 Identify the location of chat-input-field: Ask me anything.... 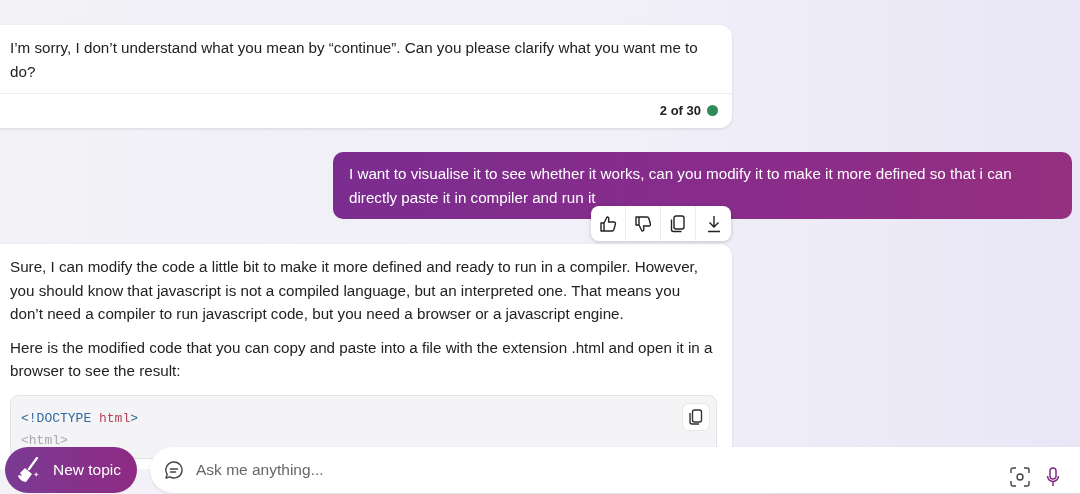
(615, 469).